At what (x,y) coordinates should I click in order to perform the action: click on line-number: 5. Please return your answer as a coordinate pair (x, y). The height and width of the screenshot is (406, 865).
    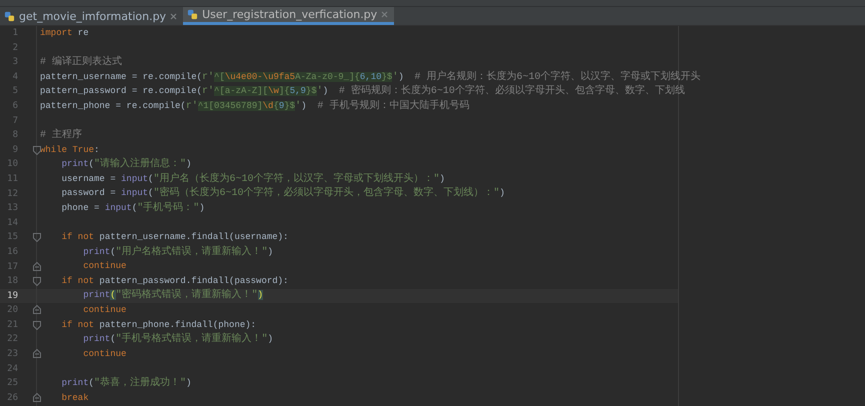
    Looking at the image, I should click on (15, 91).